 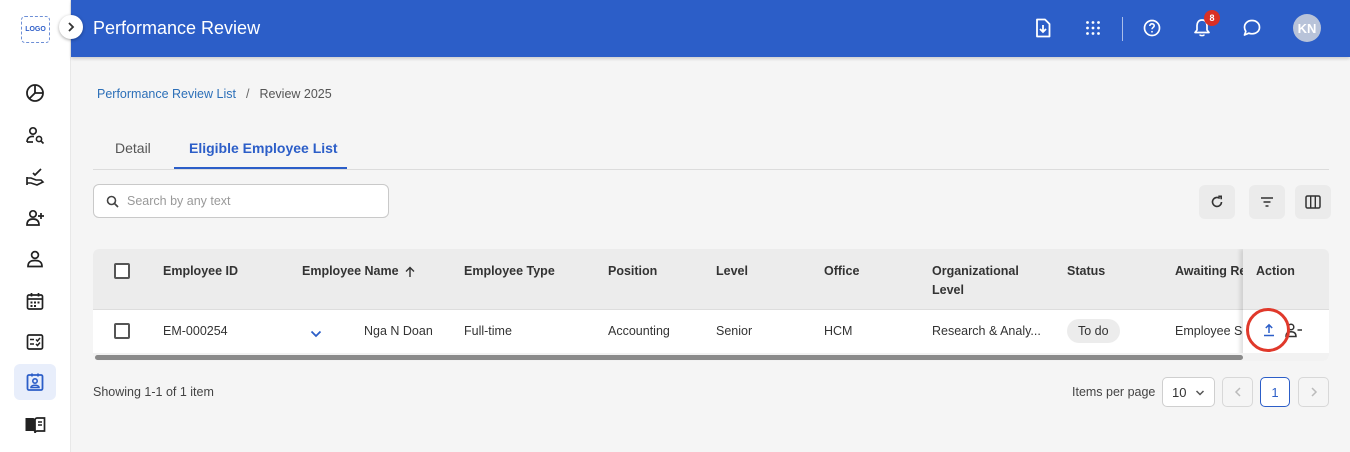 I want to click on search-icon, so click(x=112, y=201).